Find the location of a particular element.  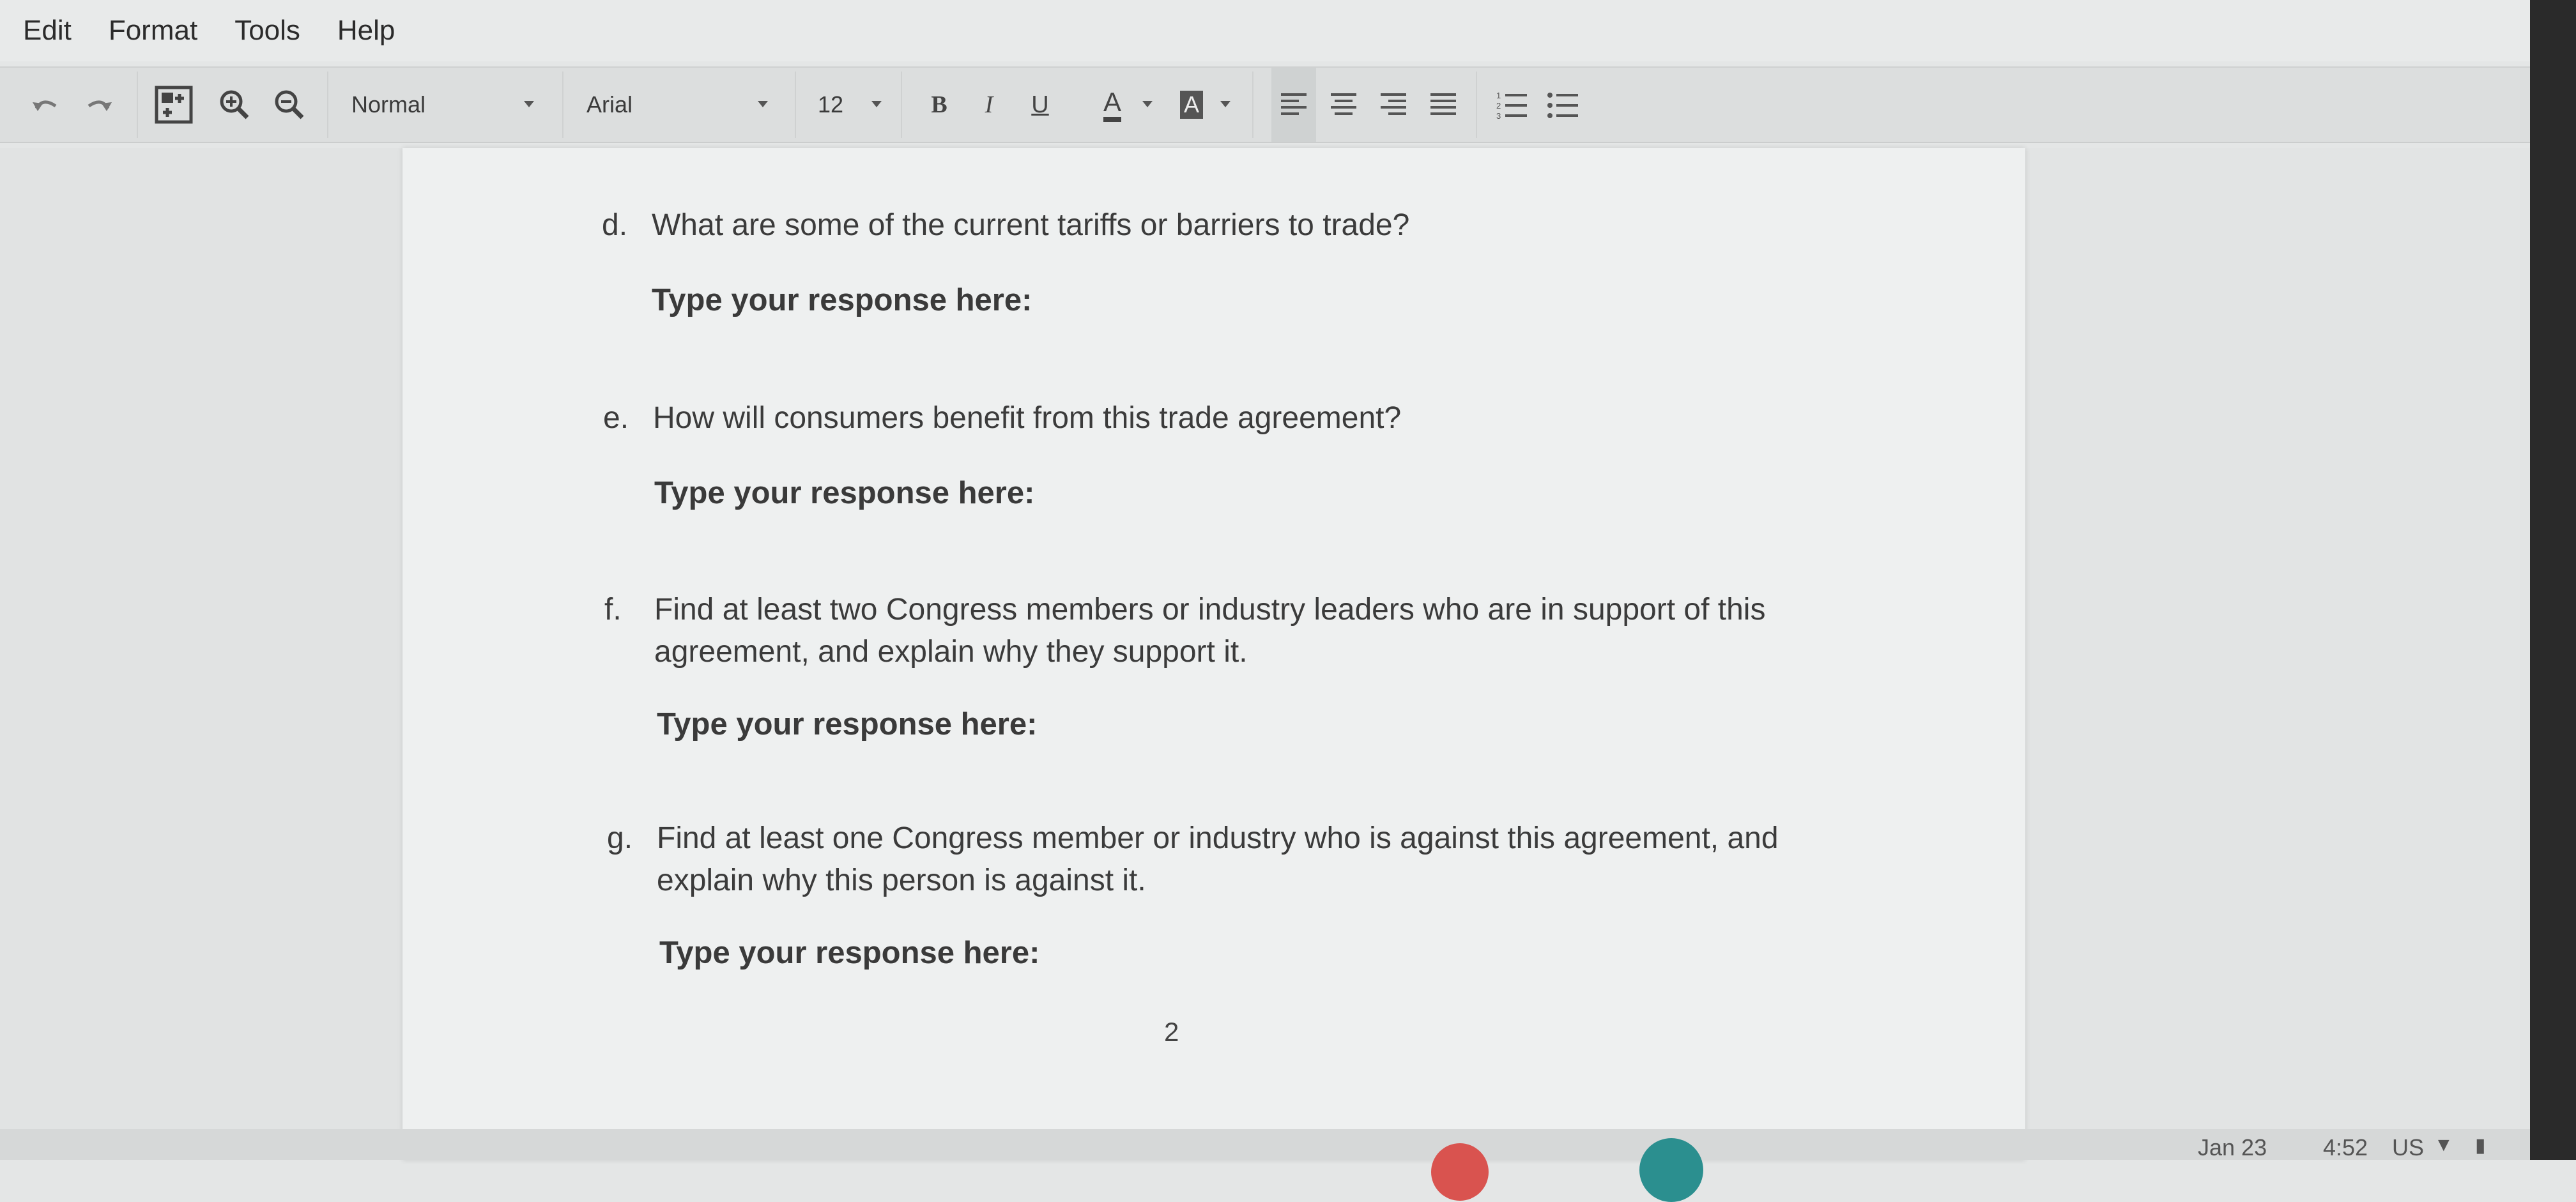

highlight-color-button: A is located at coordinates (1191, 105).